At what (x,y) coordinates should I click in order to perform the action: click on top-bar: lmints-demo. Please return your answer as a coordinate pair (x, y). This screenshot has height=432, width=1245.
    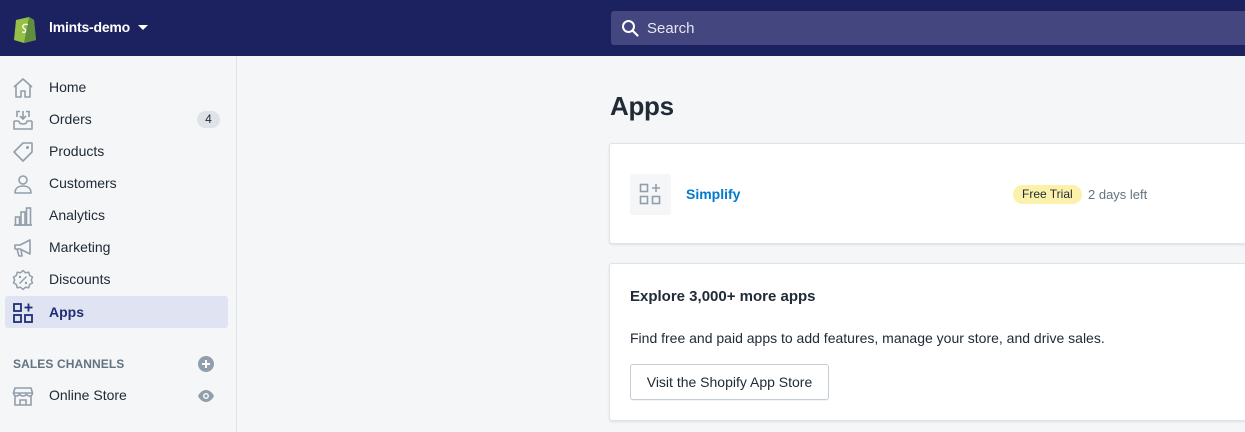
    Looking at the image, I should click on (622, 28).